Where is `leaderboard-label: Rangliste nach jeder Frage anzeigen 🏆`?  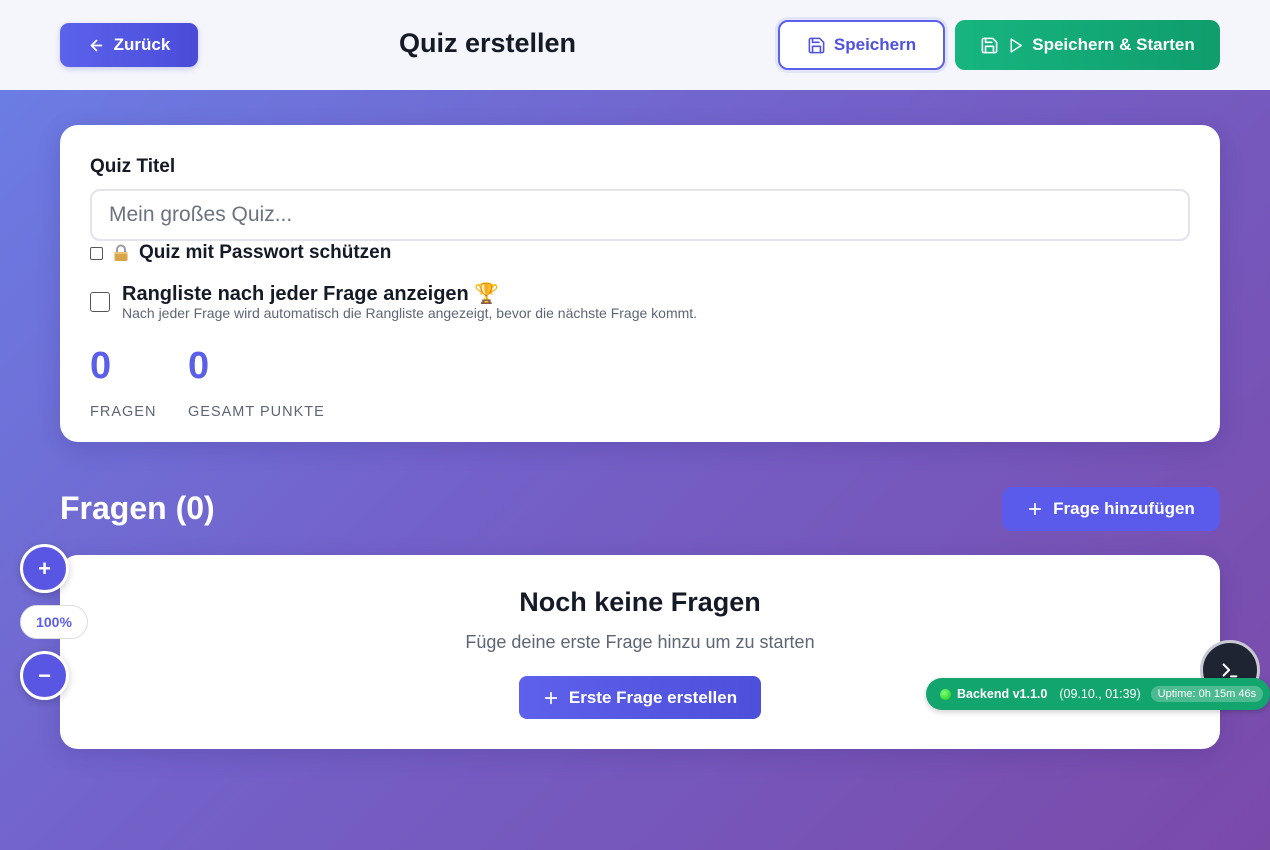 leaderboard-label: Rangliste nach jeder Frage anzeigen 🏆 is located at coordinates (311, 294).